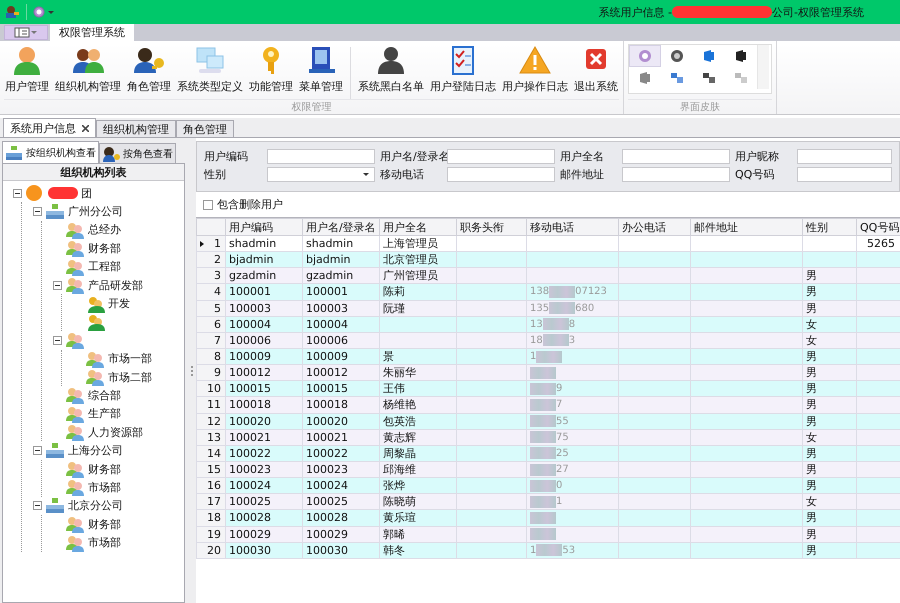 This screenshot has width=900, height=603. Describe the element at coordinates (548, 469) in the screenshot. I see `table-row: 15 100023 100023 邱海维 27 男` at that location.